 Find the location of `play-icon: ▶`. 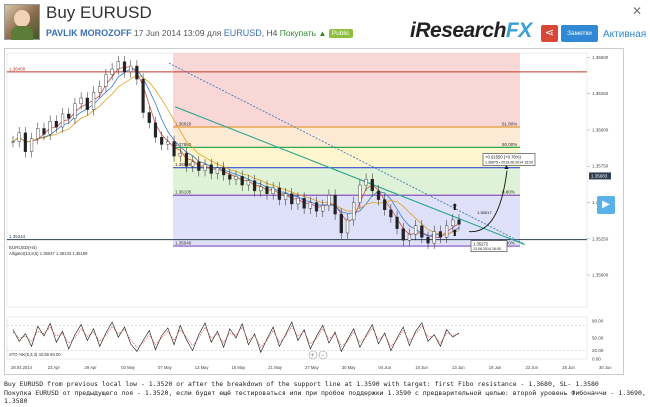

play-icon: ▶ is located at coordinates (606, 204).